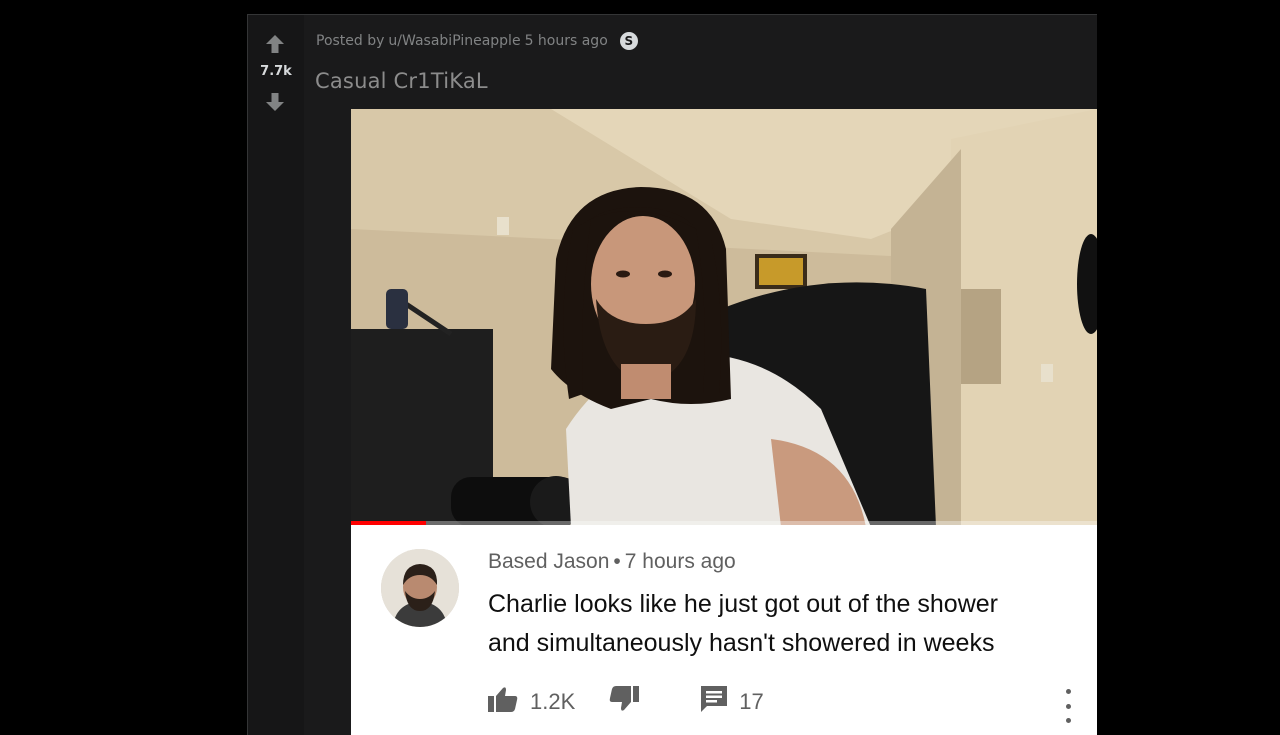 The image size is (1280, 735). I want to click on like-count: 1.2K, so click(553, 701).